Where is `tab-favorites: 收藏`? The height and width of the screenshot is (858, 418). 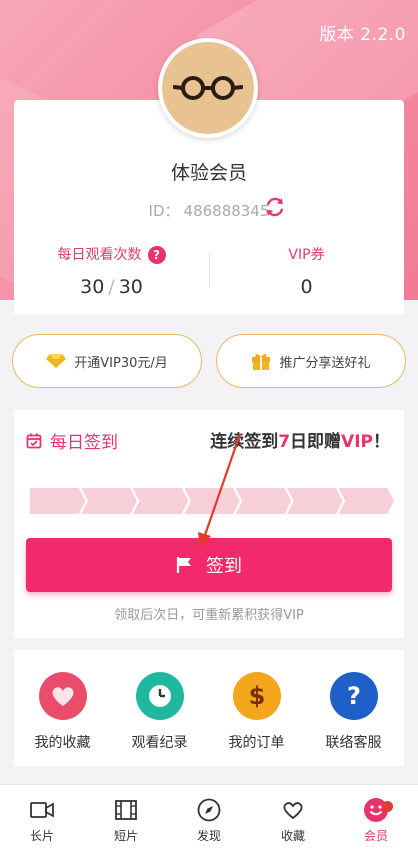
tab-favorites: 收藏 is located at coordinates (293, 820).